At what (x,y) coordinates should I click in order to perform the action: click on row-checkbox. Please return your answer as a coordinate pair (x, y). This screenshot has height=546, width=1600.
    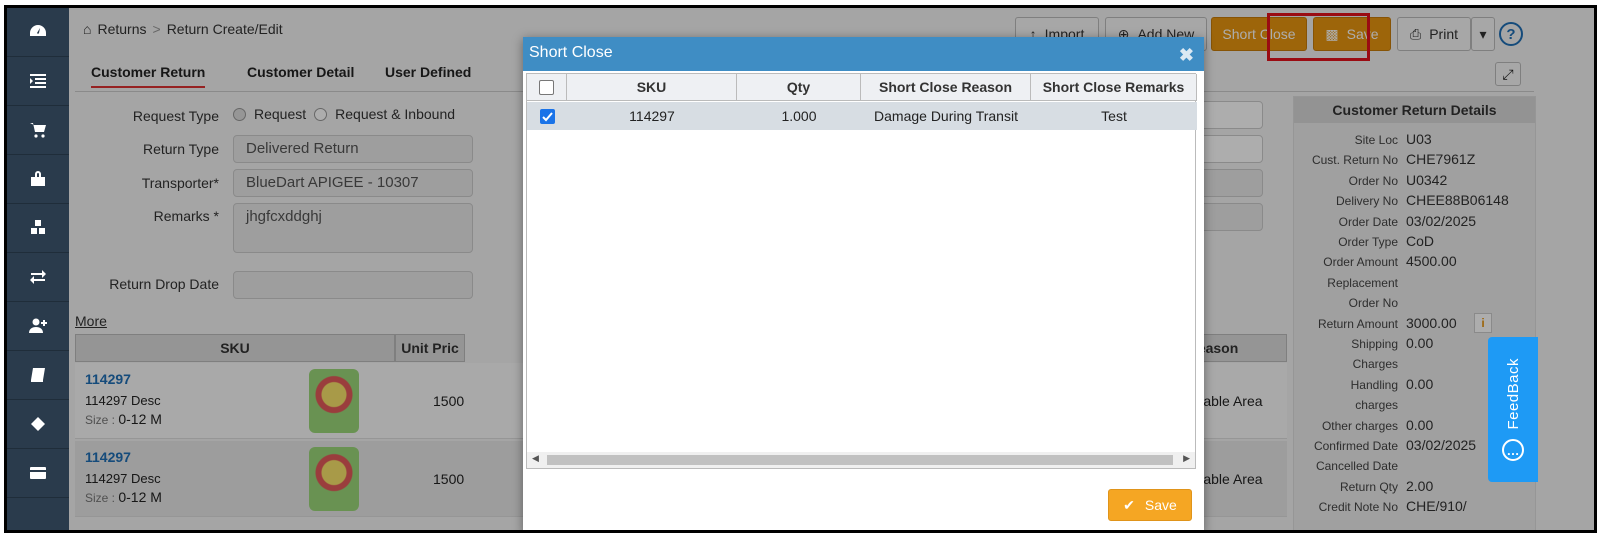
    Looking at the image, I should click on (547, 116).